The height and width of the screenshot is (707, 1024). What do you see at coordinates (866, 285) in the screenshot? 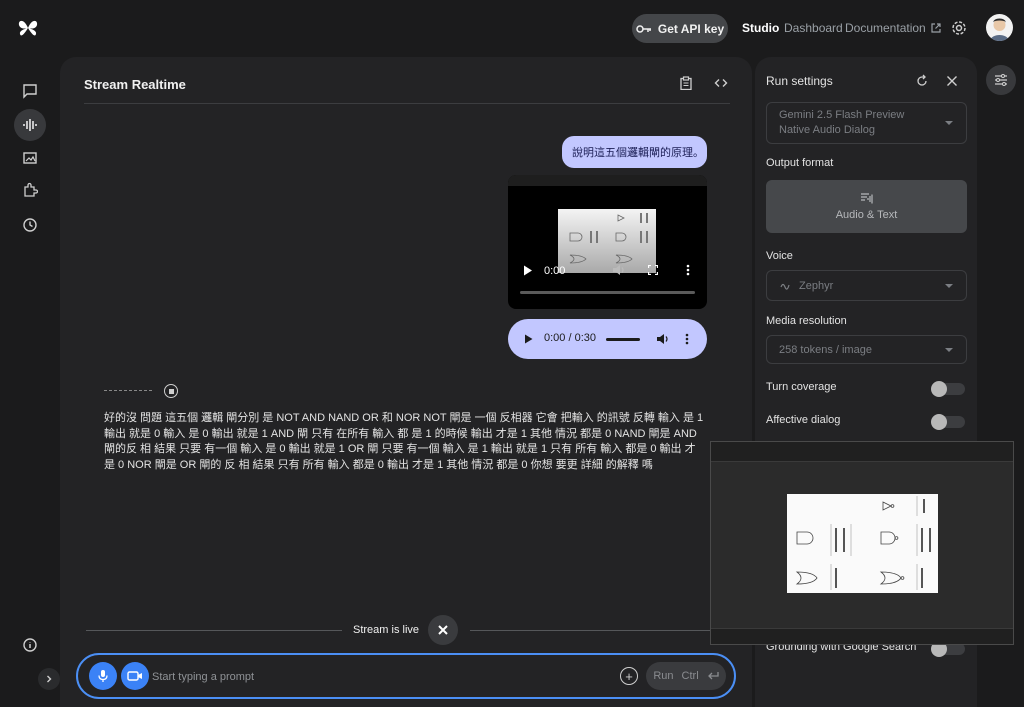
I see `voice-select: Zephyr` at bounding box center [866, 285].